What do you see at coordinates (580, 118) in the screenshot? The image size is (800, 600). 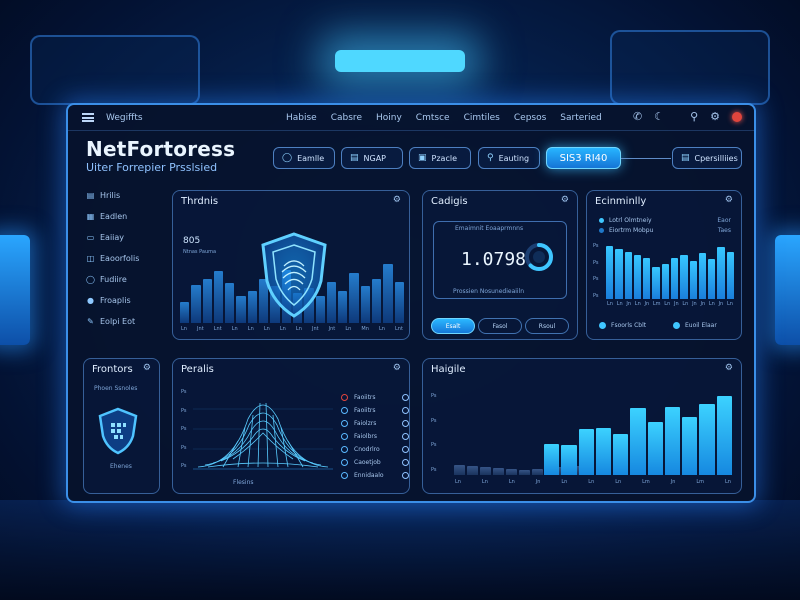 I see `nav-item: Sarteried` at bounding box center [580, 118].